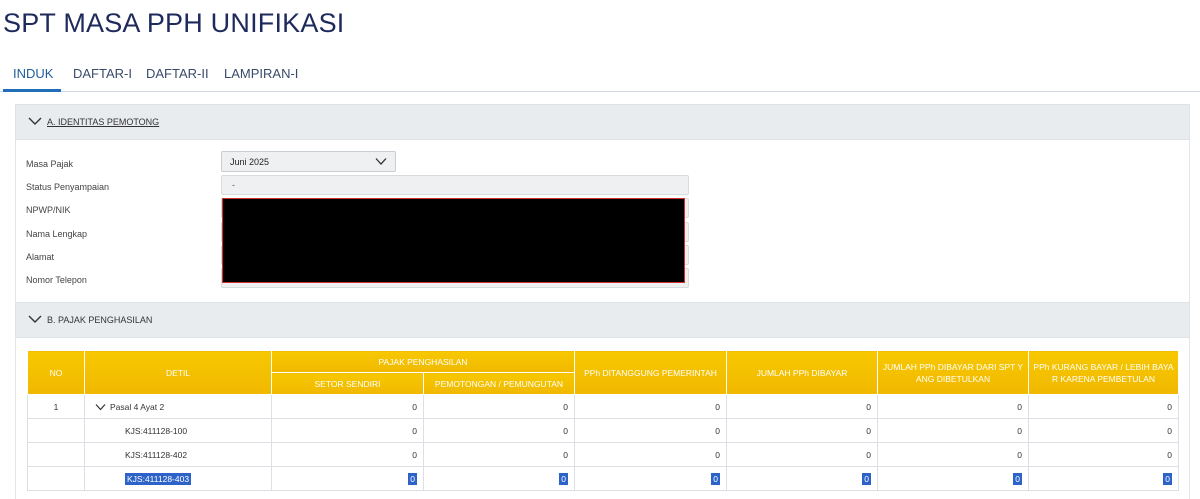 The height and width of the screenshot is (499, 1200). Describe the element at coordinates (48, 210) in the screenshot. I see `npwp-label: NPWP/NIK` at that location.